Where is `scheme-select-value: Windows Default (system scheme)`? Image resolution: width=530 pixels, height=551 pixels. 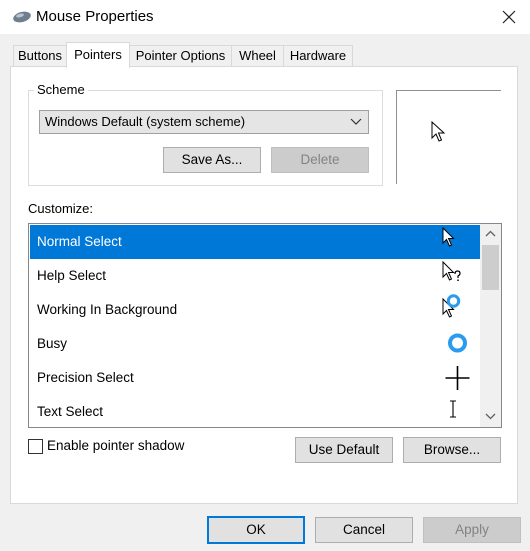
scheme-select-value: Windows Default (system scheme) is located at coordinates (145, 121).